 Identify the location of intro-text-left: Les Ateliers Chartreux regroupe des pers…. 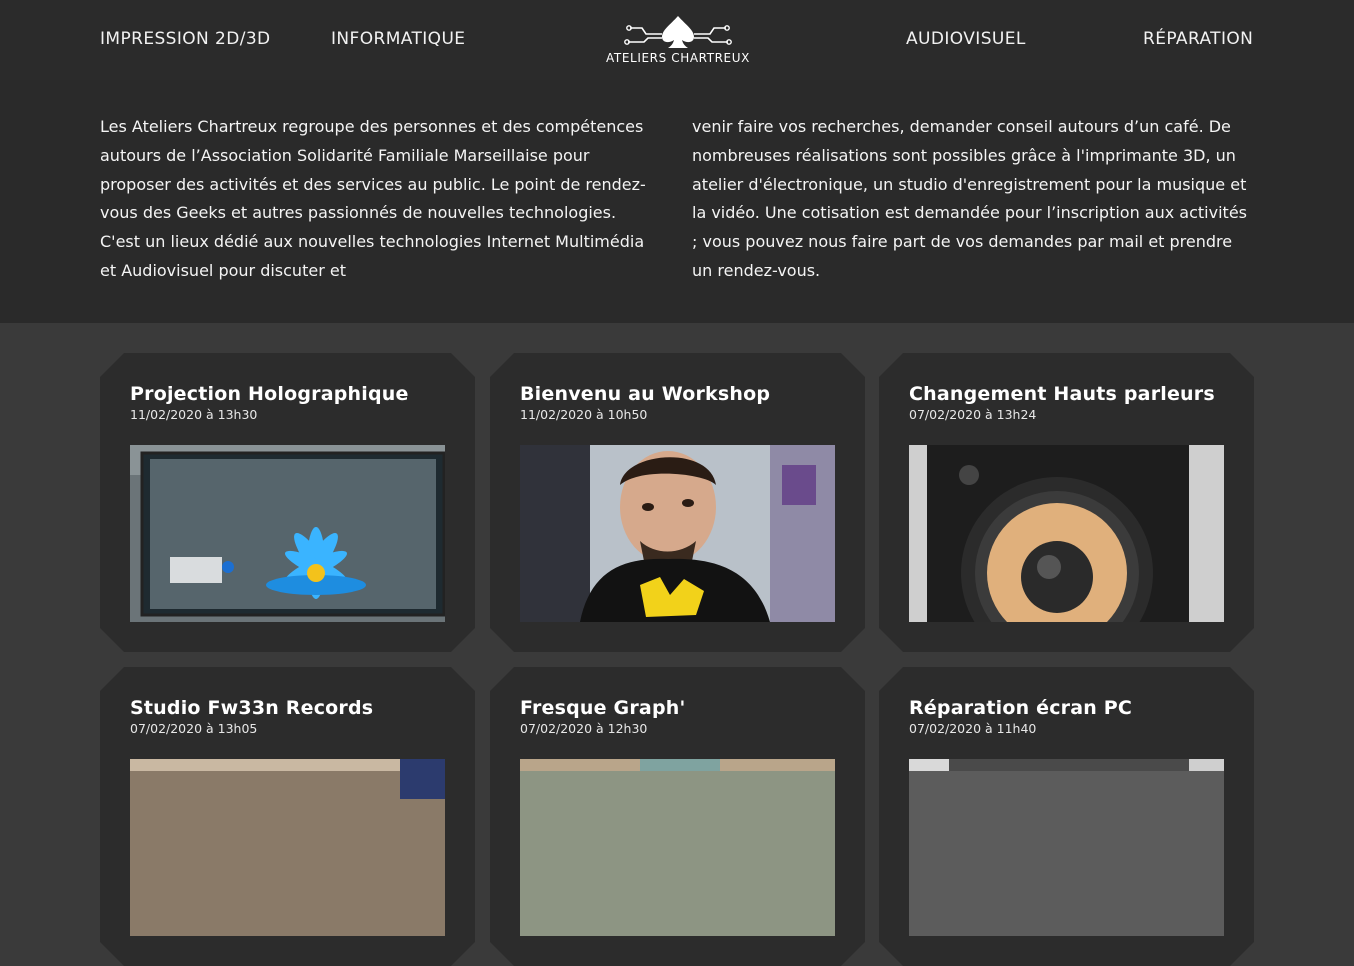
(373, 198).